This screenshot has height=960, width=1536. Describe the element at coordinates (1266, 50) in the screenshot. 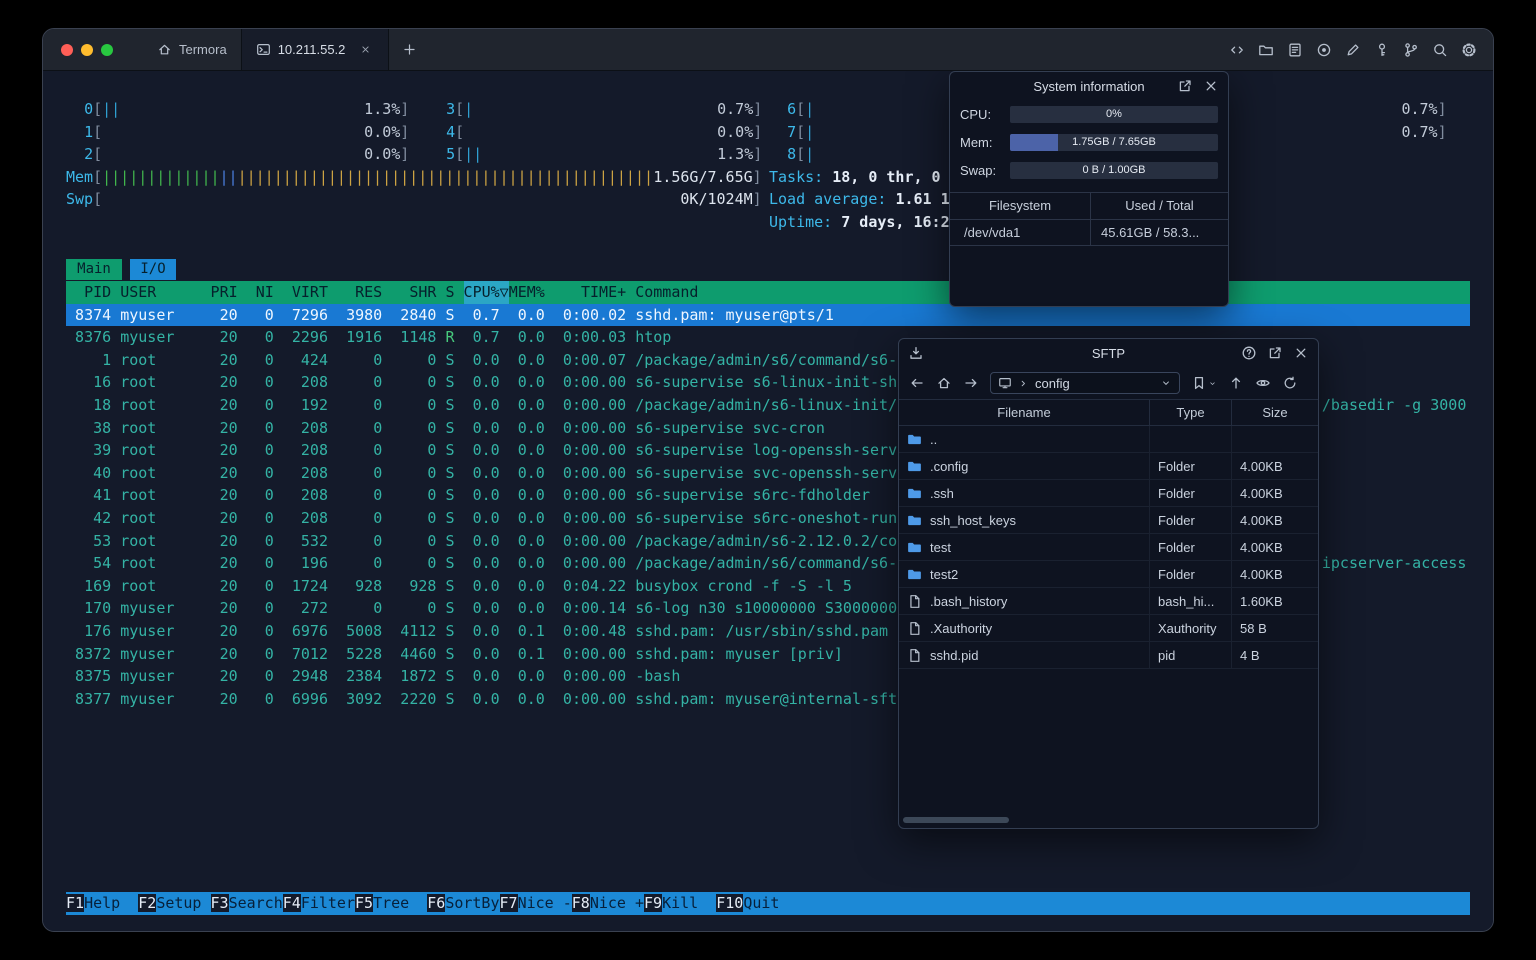

I see `folder-icon` at that location.